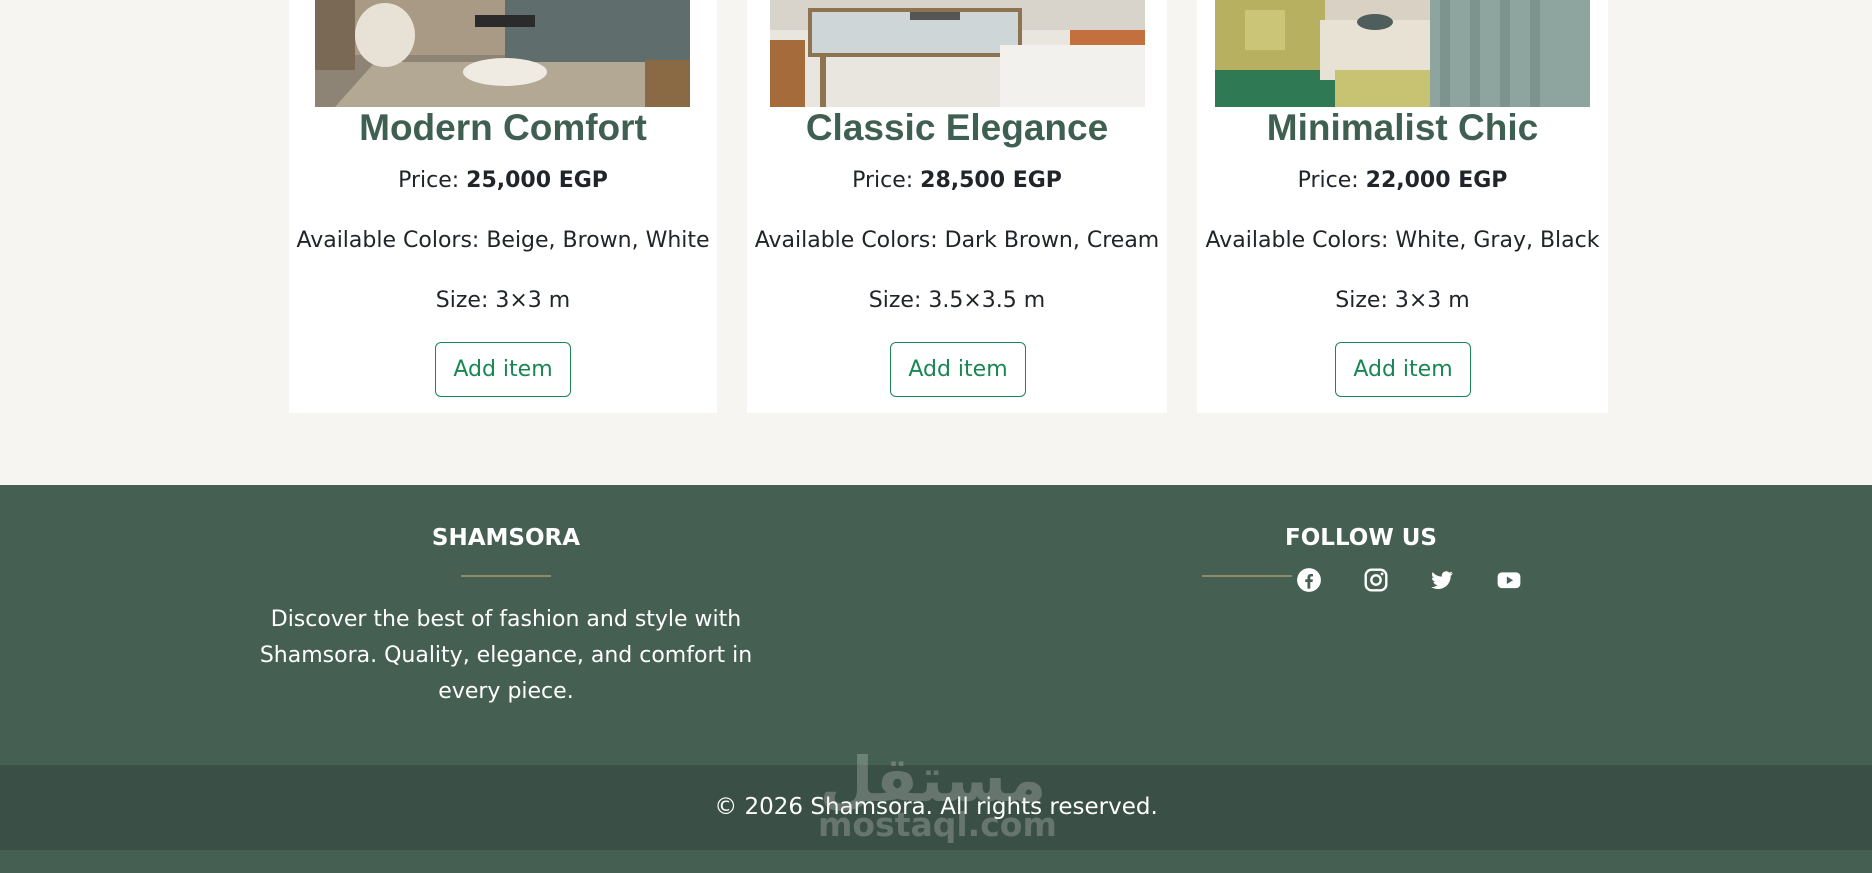  I want to click on price-value: 22,000 EGP, so click(1436, 180).